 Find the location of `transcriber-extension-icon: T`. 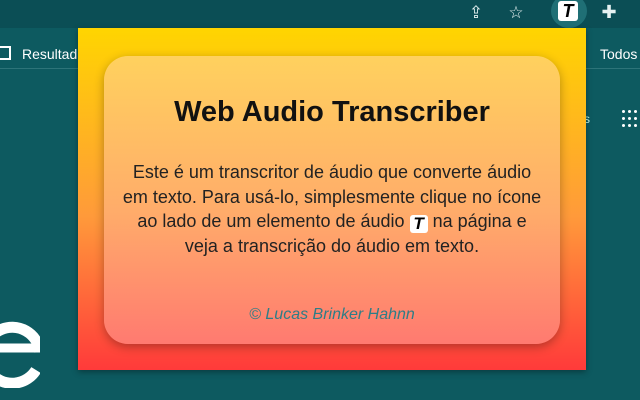

transcriber-extension-icon: T is located at coordinates (568, 11).